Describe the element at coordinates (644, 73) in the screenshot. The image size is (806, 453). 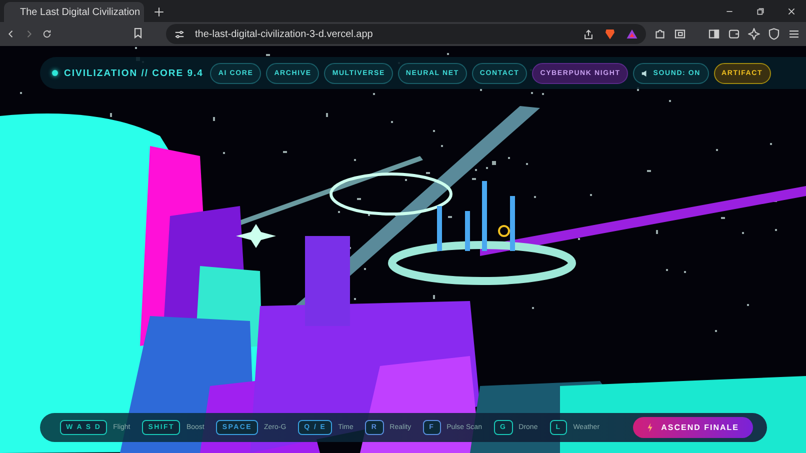
I see `speaker-icon` at that location.